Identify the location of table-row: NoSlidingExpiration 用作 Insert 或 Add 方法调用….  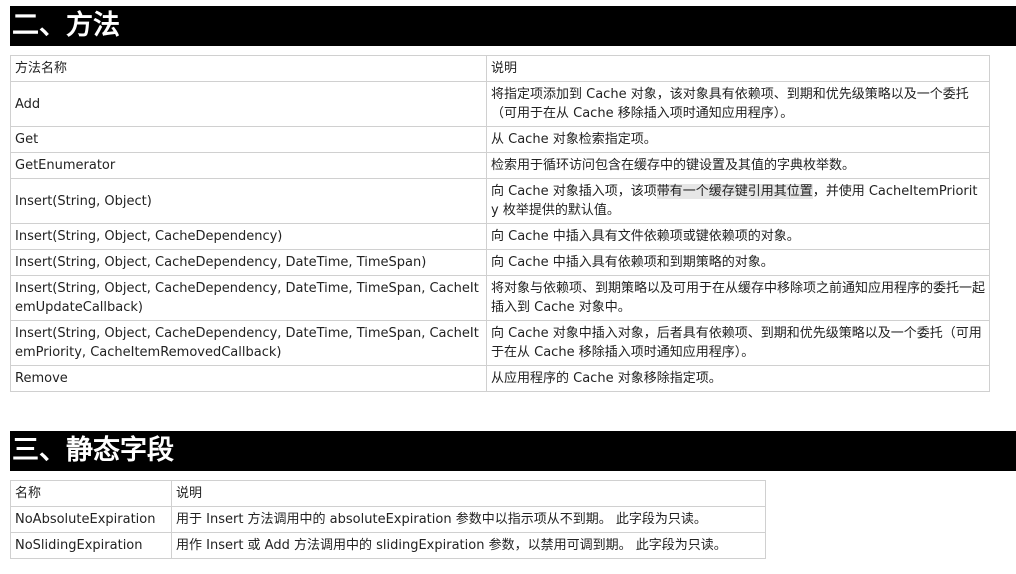
(388, 545).